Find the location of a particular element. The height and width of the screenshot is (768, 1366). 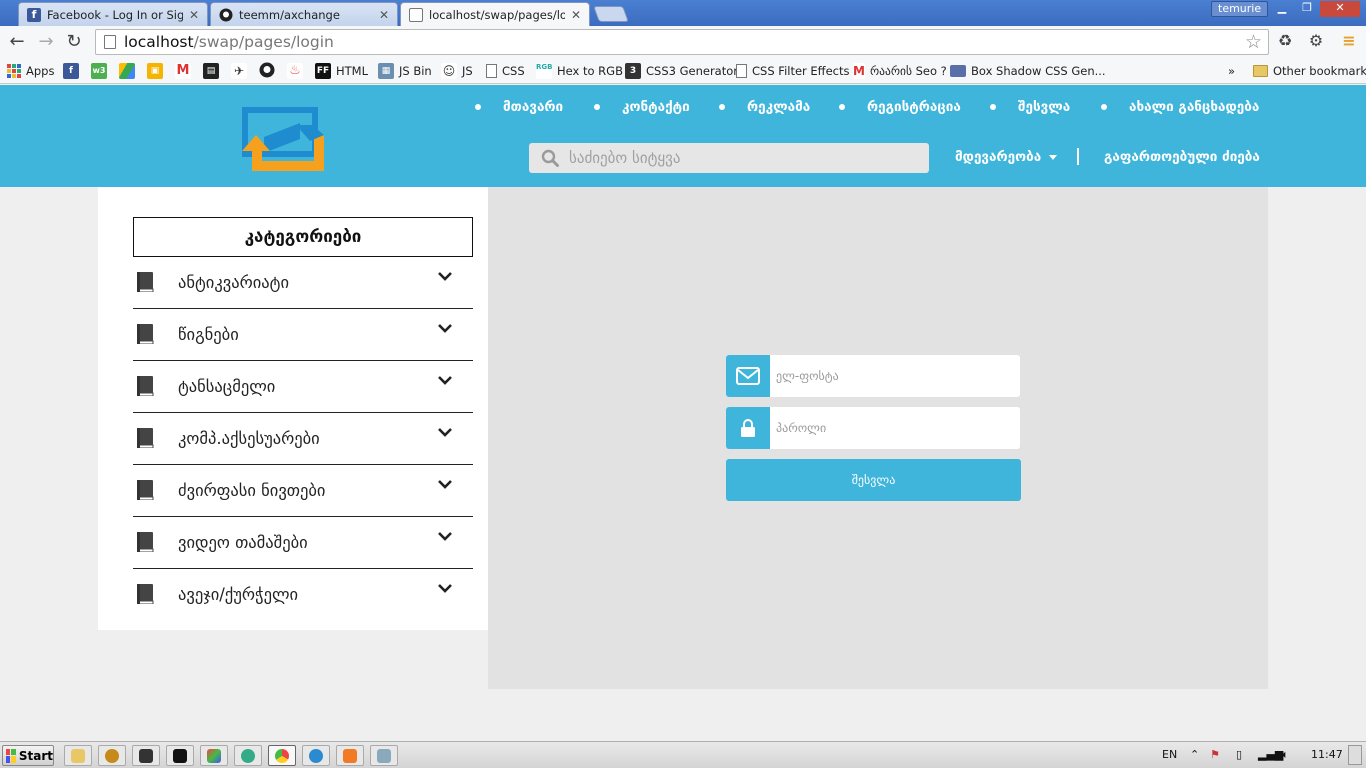

bookmark-facebook: f is located at coordinates (71, 71).